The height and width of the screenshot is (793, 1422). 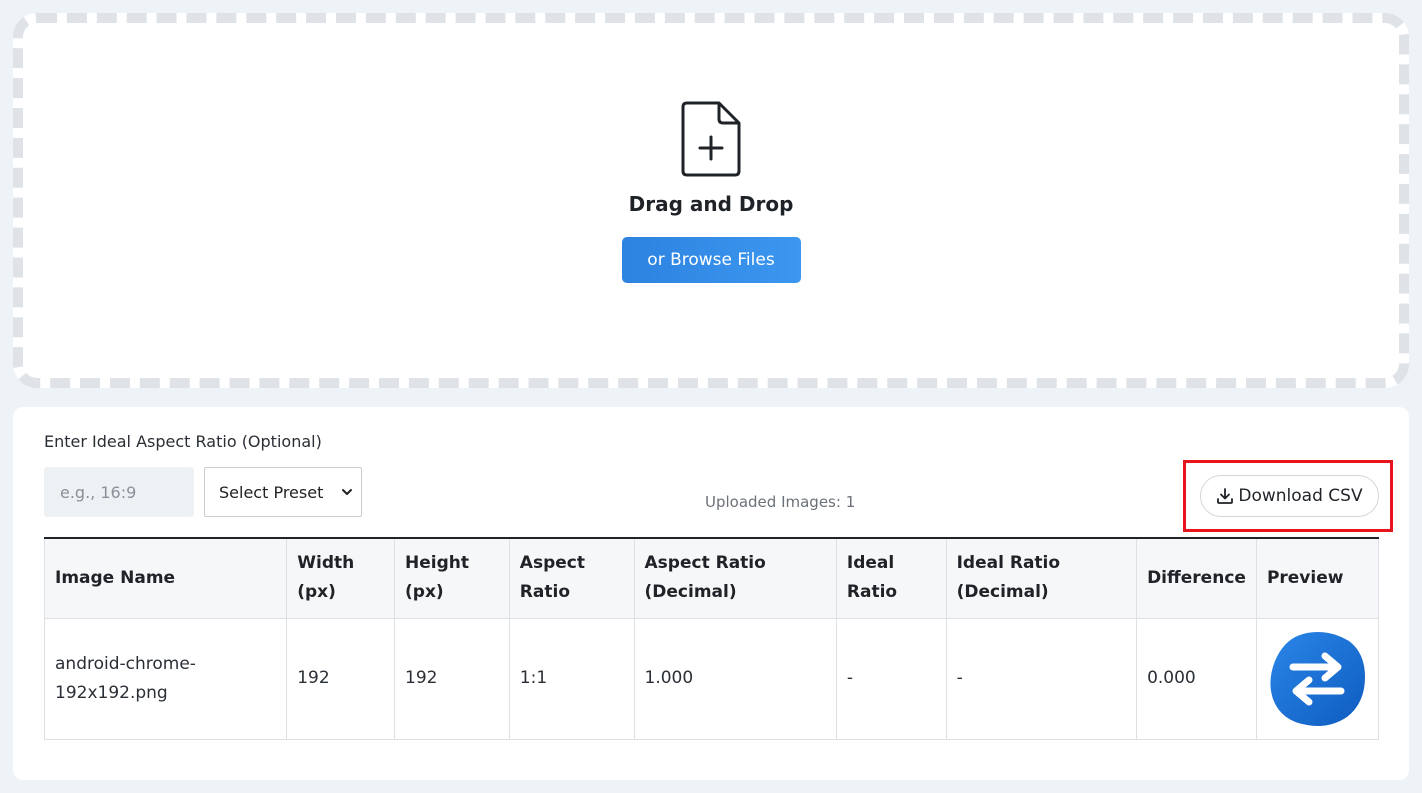 I want to click on chevron-down-icon, so click(x=347, y=492).